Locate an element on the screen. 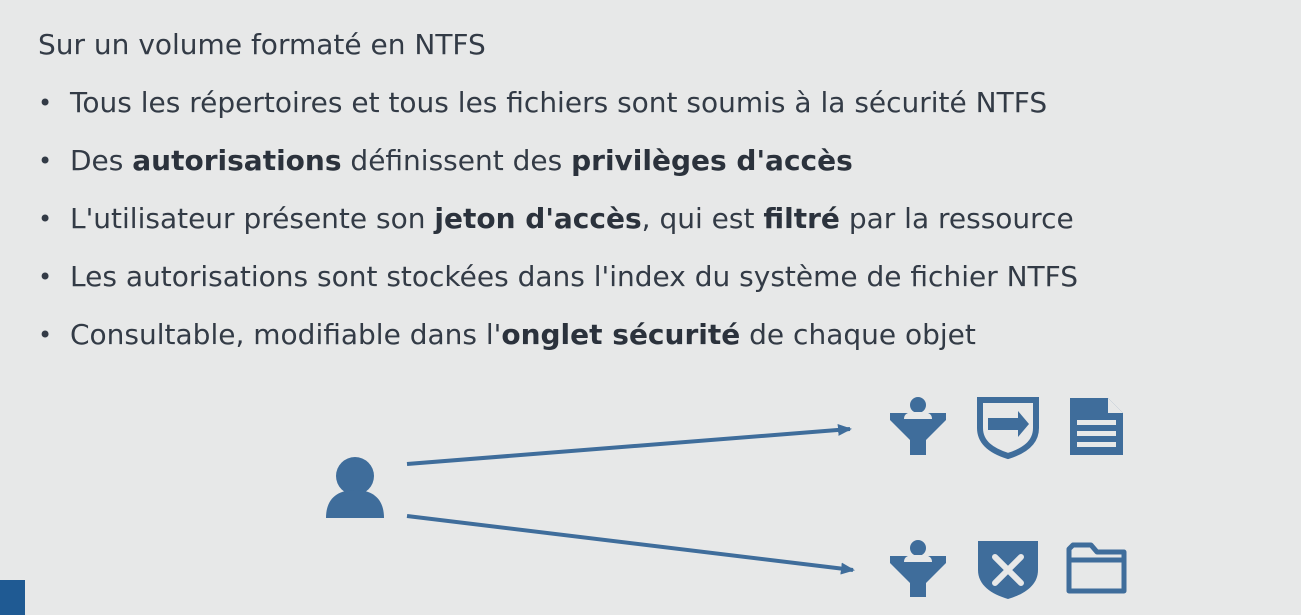  shield-x-icon is located at coordinates (1008, 570).